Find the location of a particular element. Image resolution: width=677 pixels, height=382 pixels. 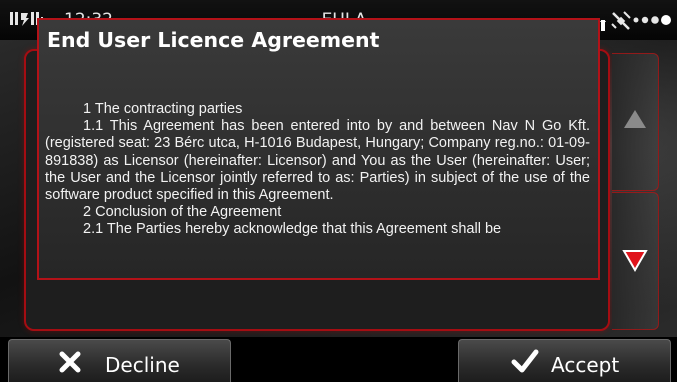

document-title: End User Licence Agreement is located at coordinates (213, 40).